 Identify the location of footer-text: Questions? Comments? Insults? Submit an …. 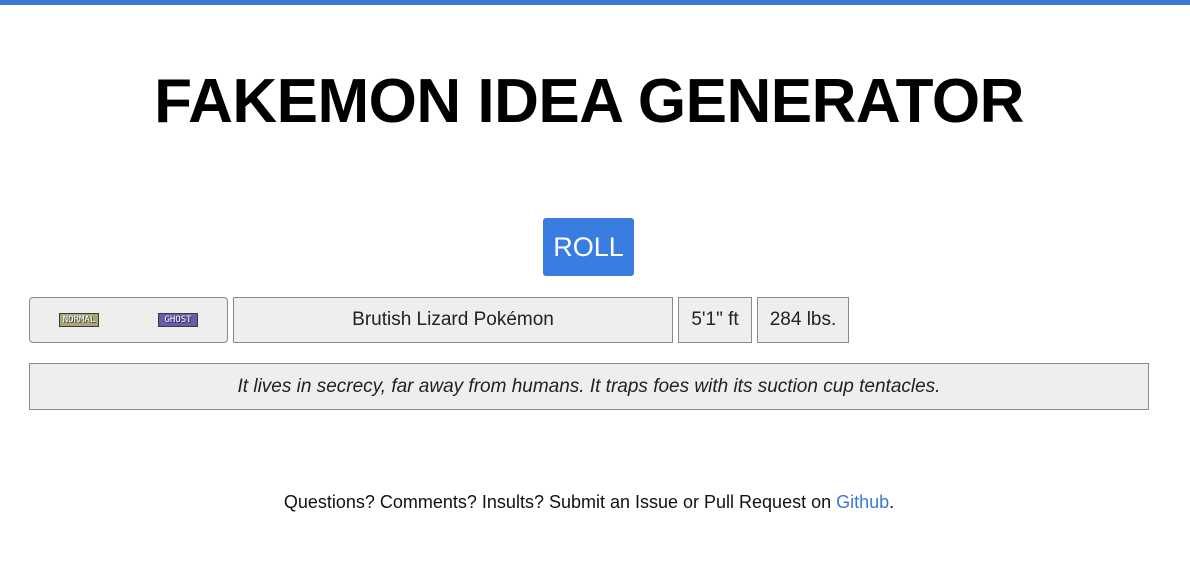
(560, 502).